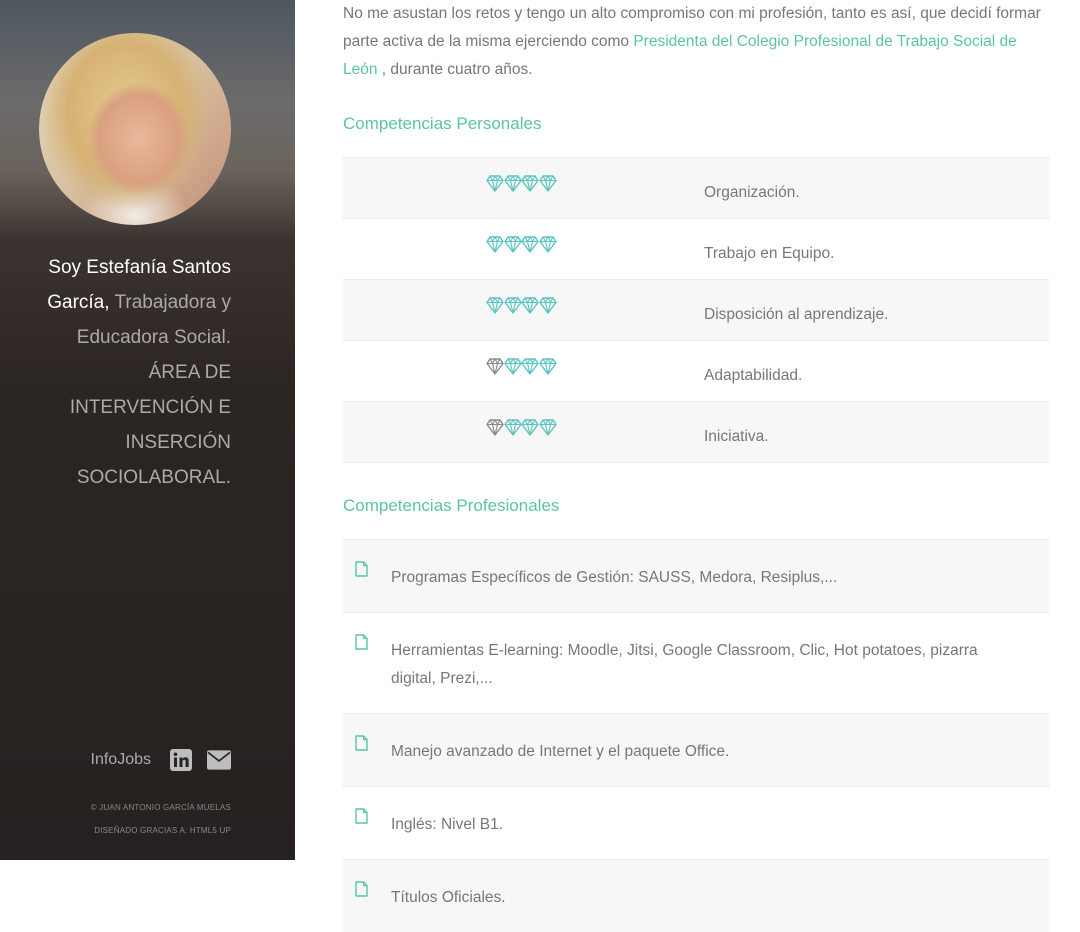 The image size is (1080, 932). I want to click on competency-label: Iniciativa., so click(736, 436).